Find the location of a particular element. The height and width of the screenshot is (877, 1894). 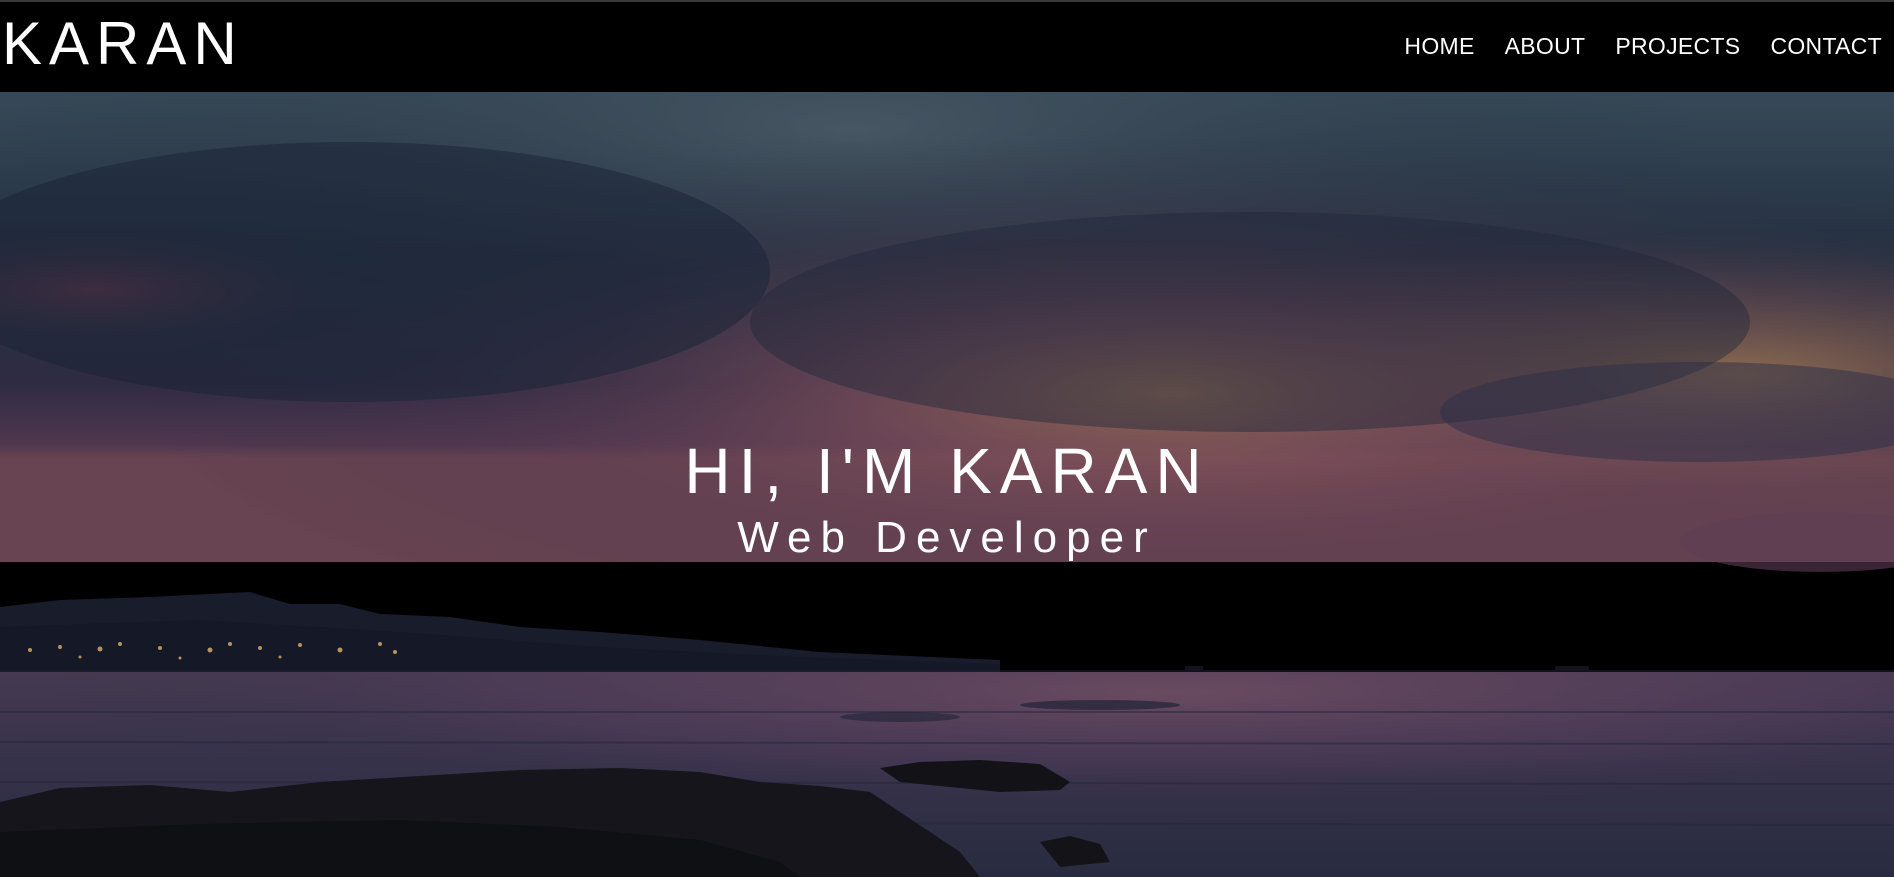

nav-item-projects: PROJECTS is located at coordinates (1677, 47).